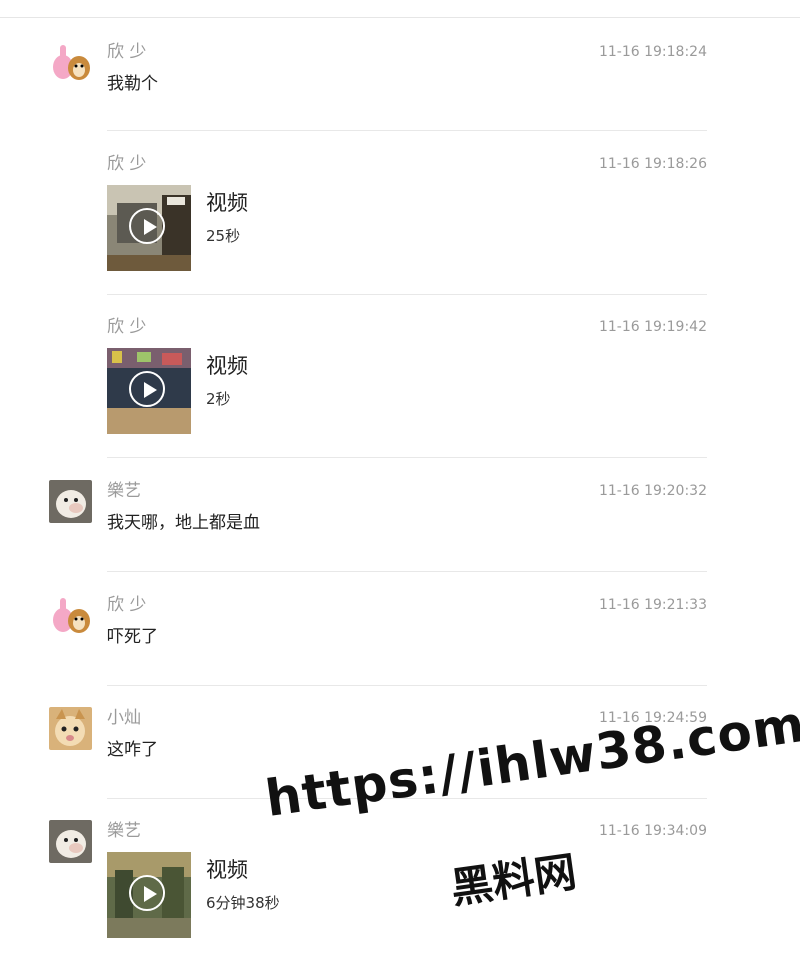 Image resolution: width=800 pixels, height=959 pixels. I want to click on video-duration: 6分钟38秒, so click(243, 903).